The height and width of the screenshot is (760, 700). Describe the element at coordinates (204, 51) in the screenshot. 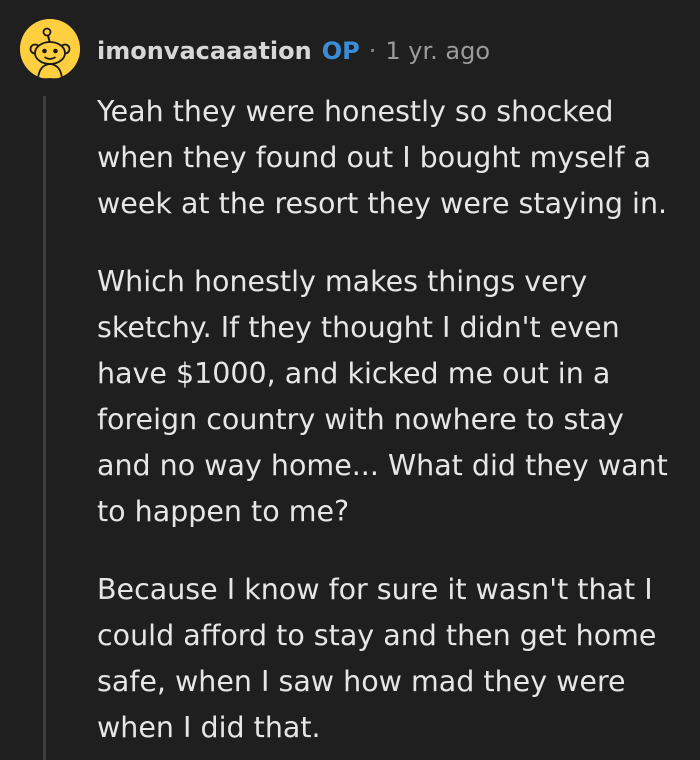

I see `username-link: imonvacaaation` at that location.